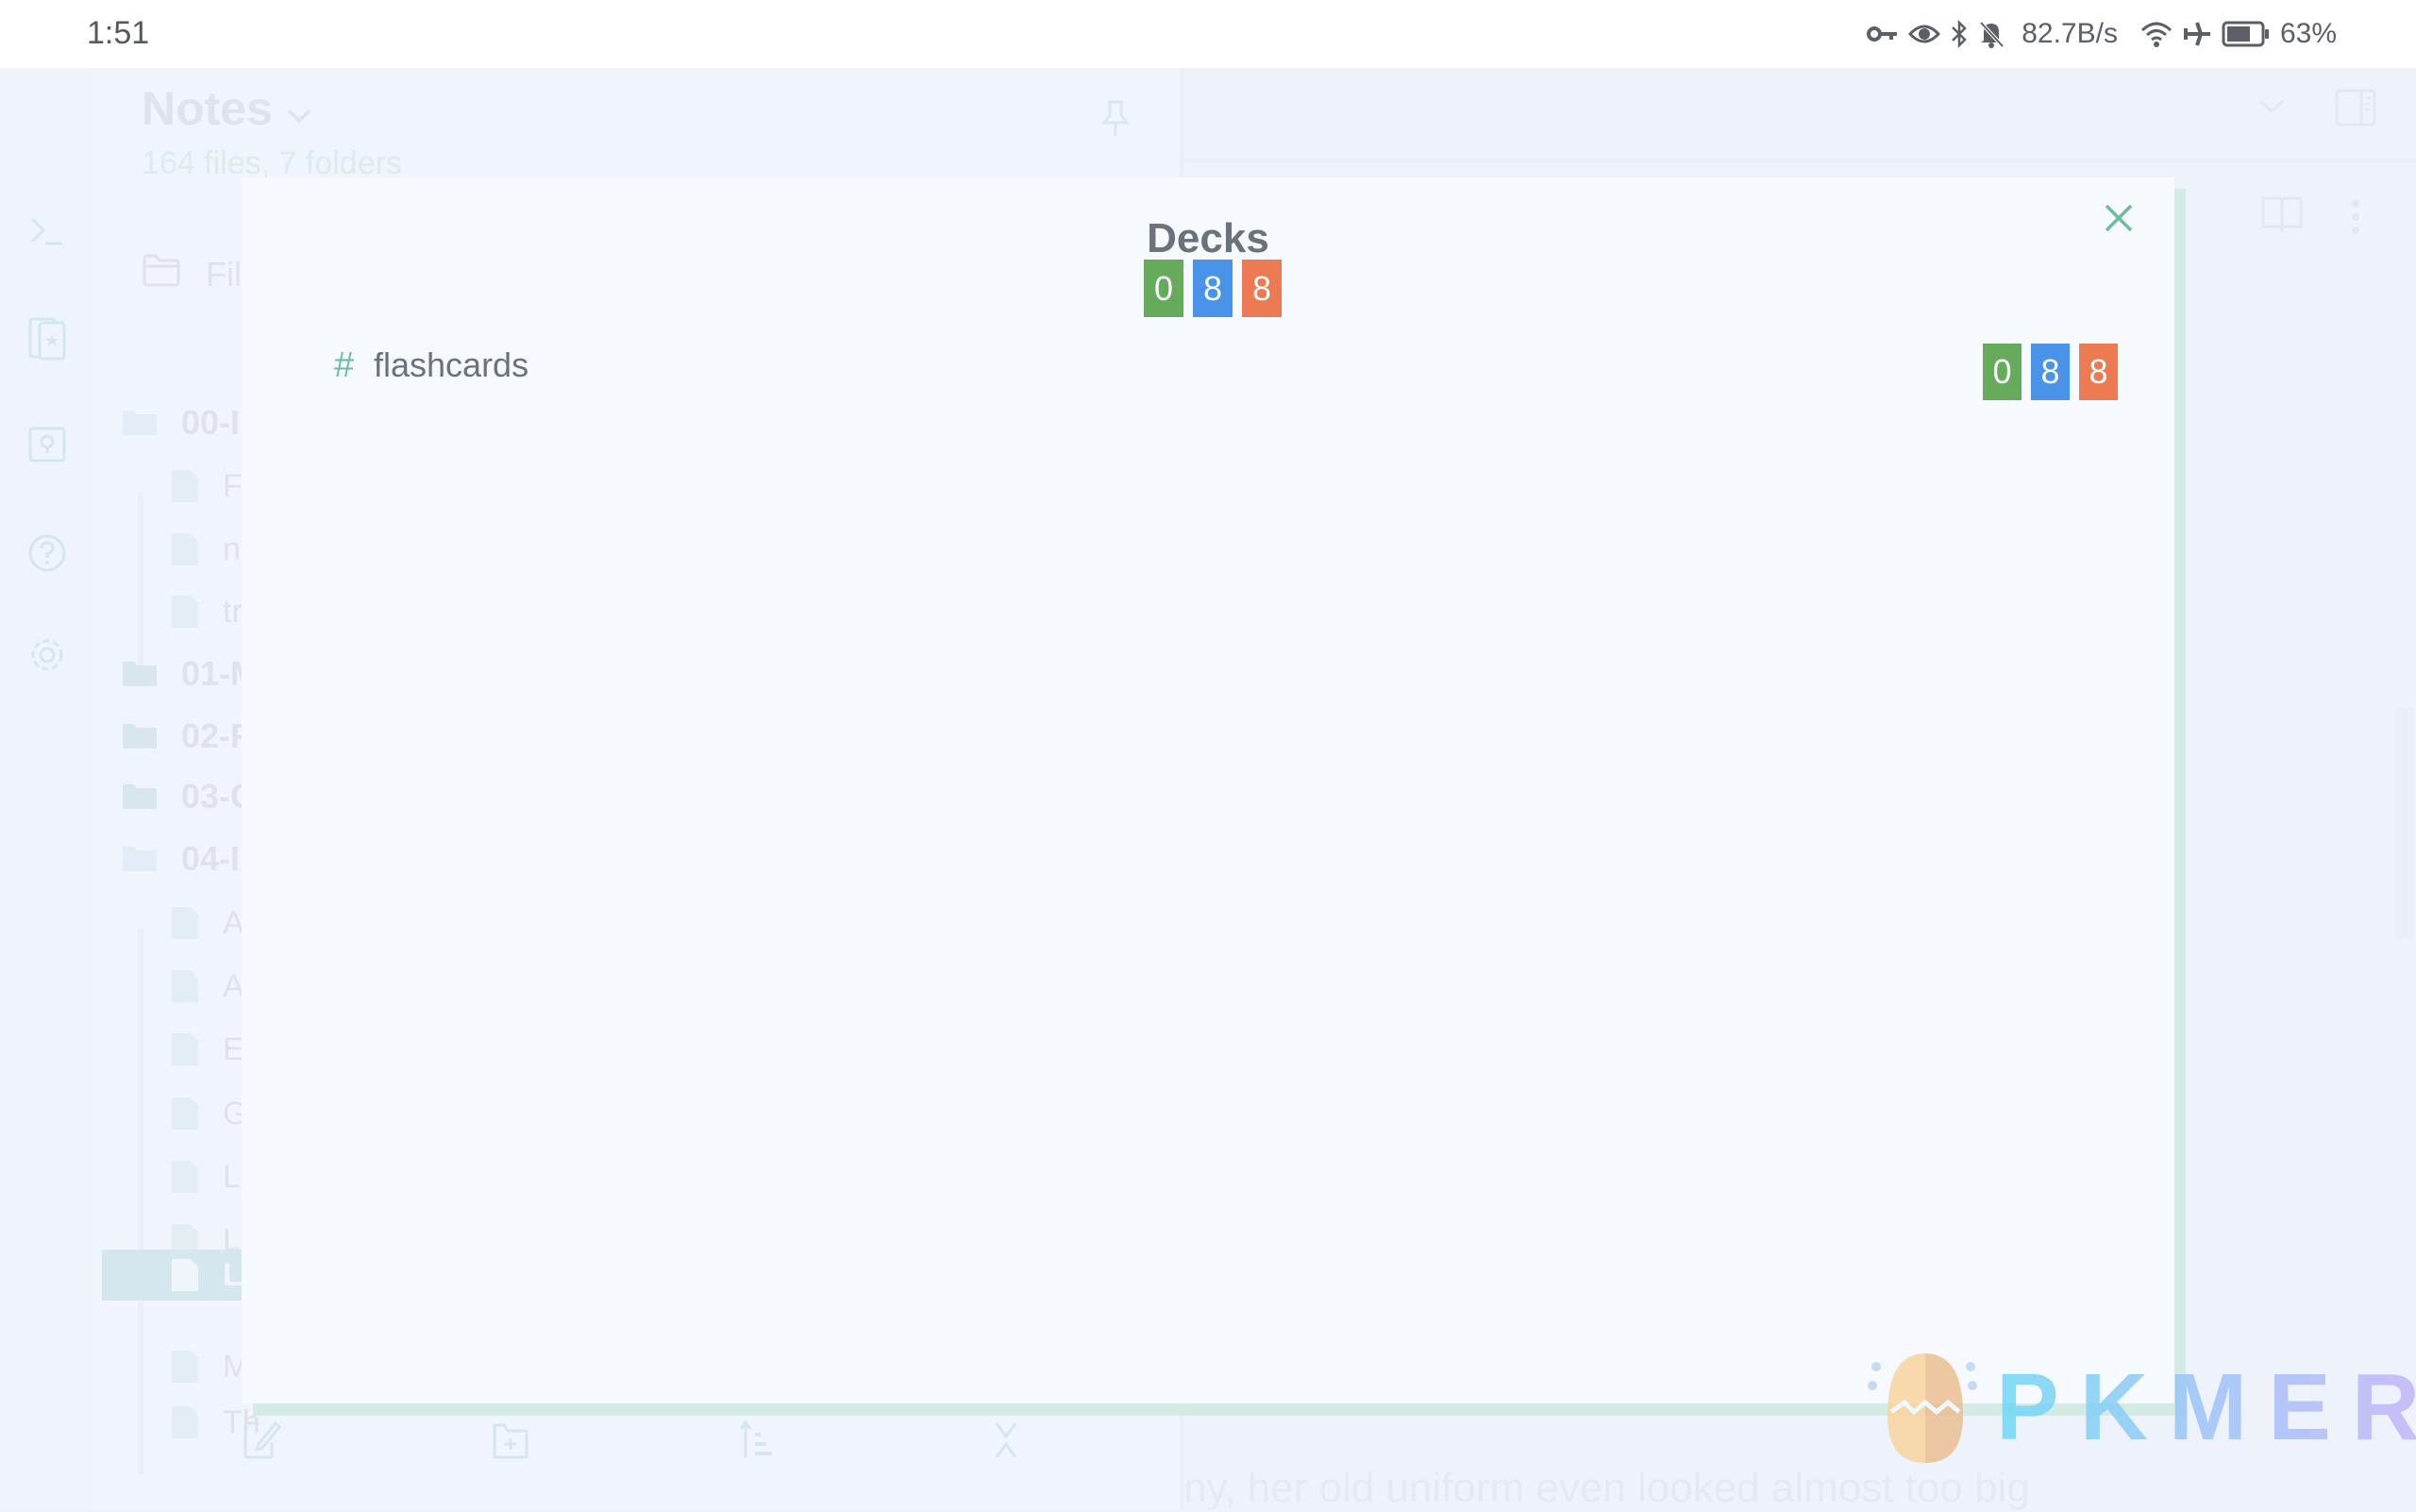 The height and width of the screenshot is (1512, 2416). I want to click on tab-header, so click(1799, 115).